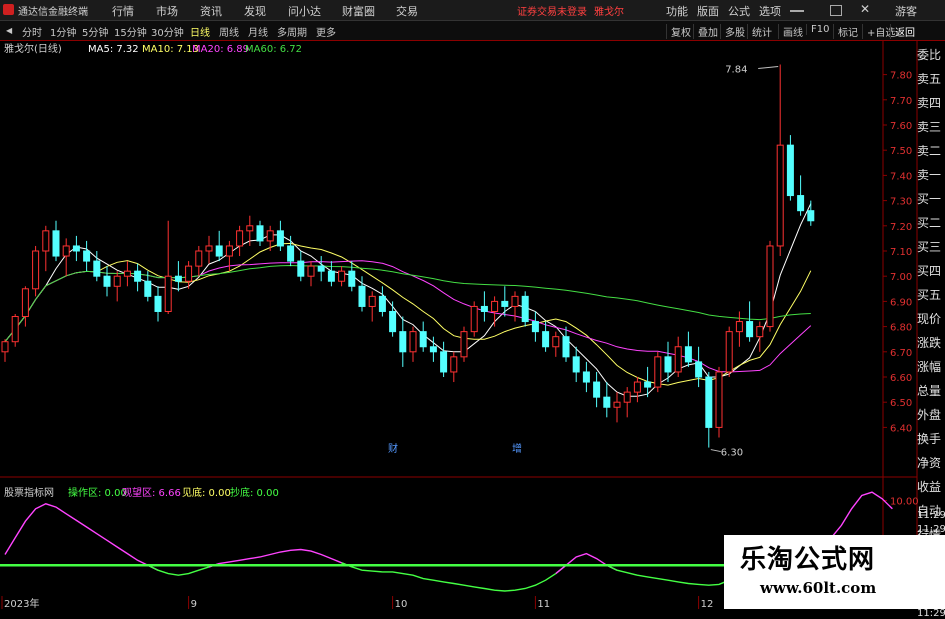  I want to click on app-title: 通达信金融终端, so click(53, 12).